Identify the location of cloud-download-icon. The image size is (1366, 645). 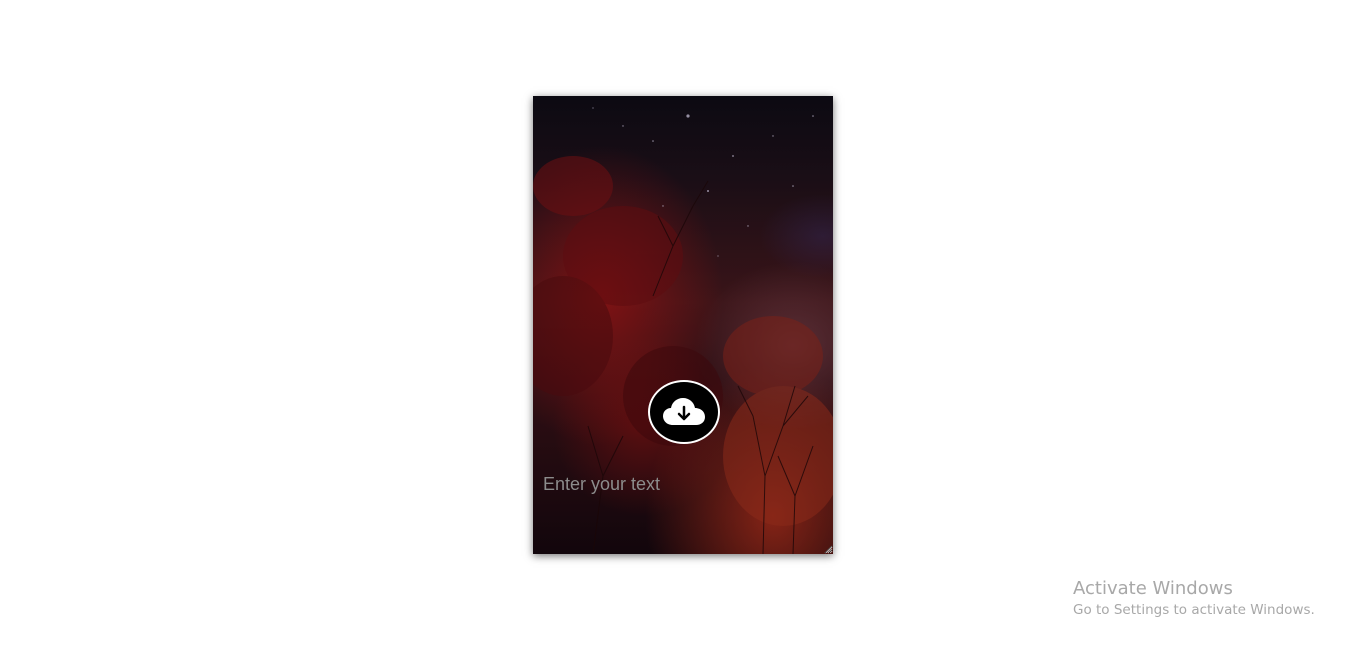
(684, 411).